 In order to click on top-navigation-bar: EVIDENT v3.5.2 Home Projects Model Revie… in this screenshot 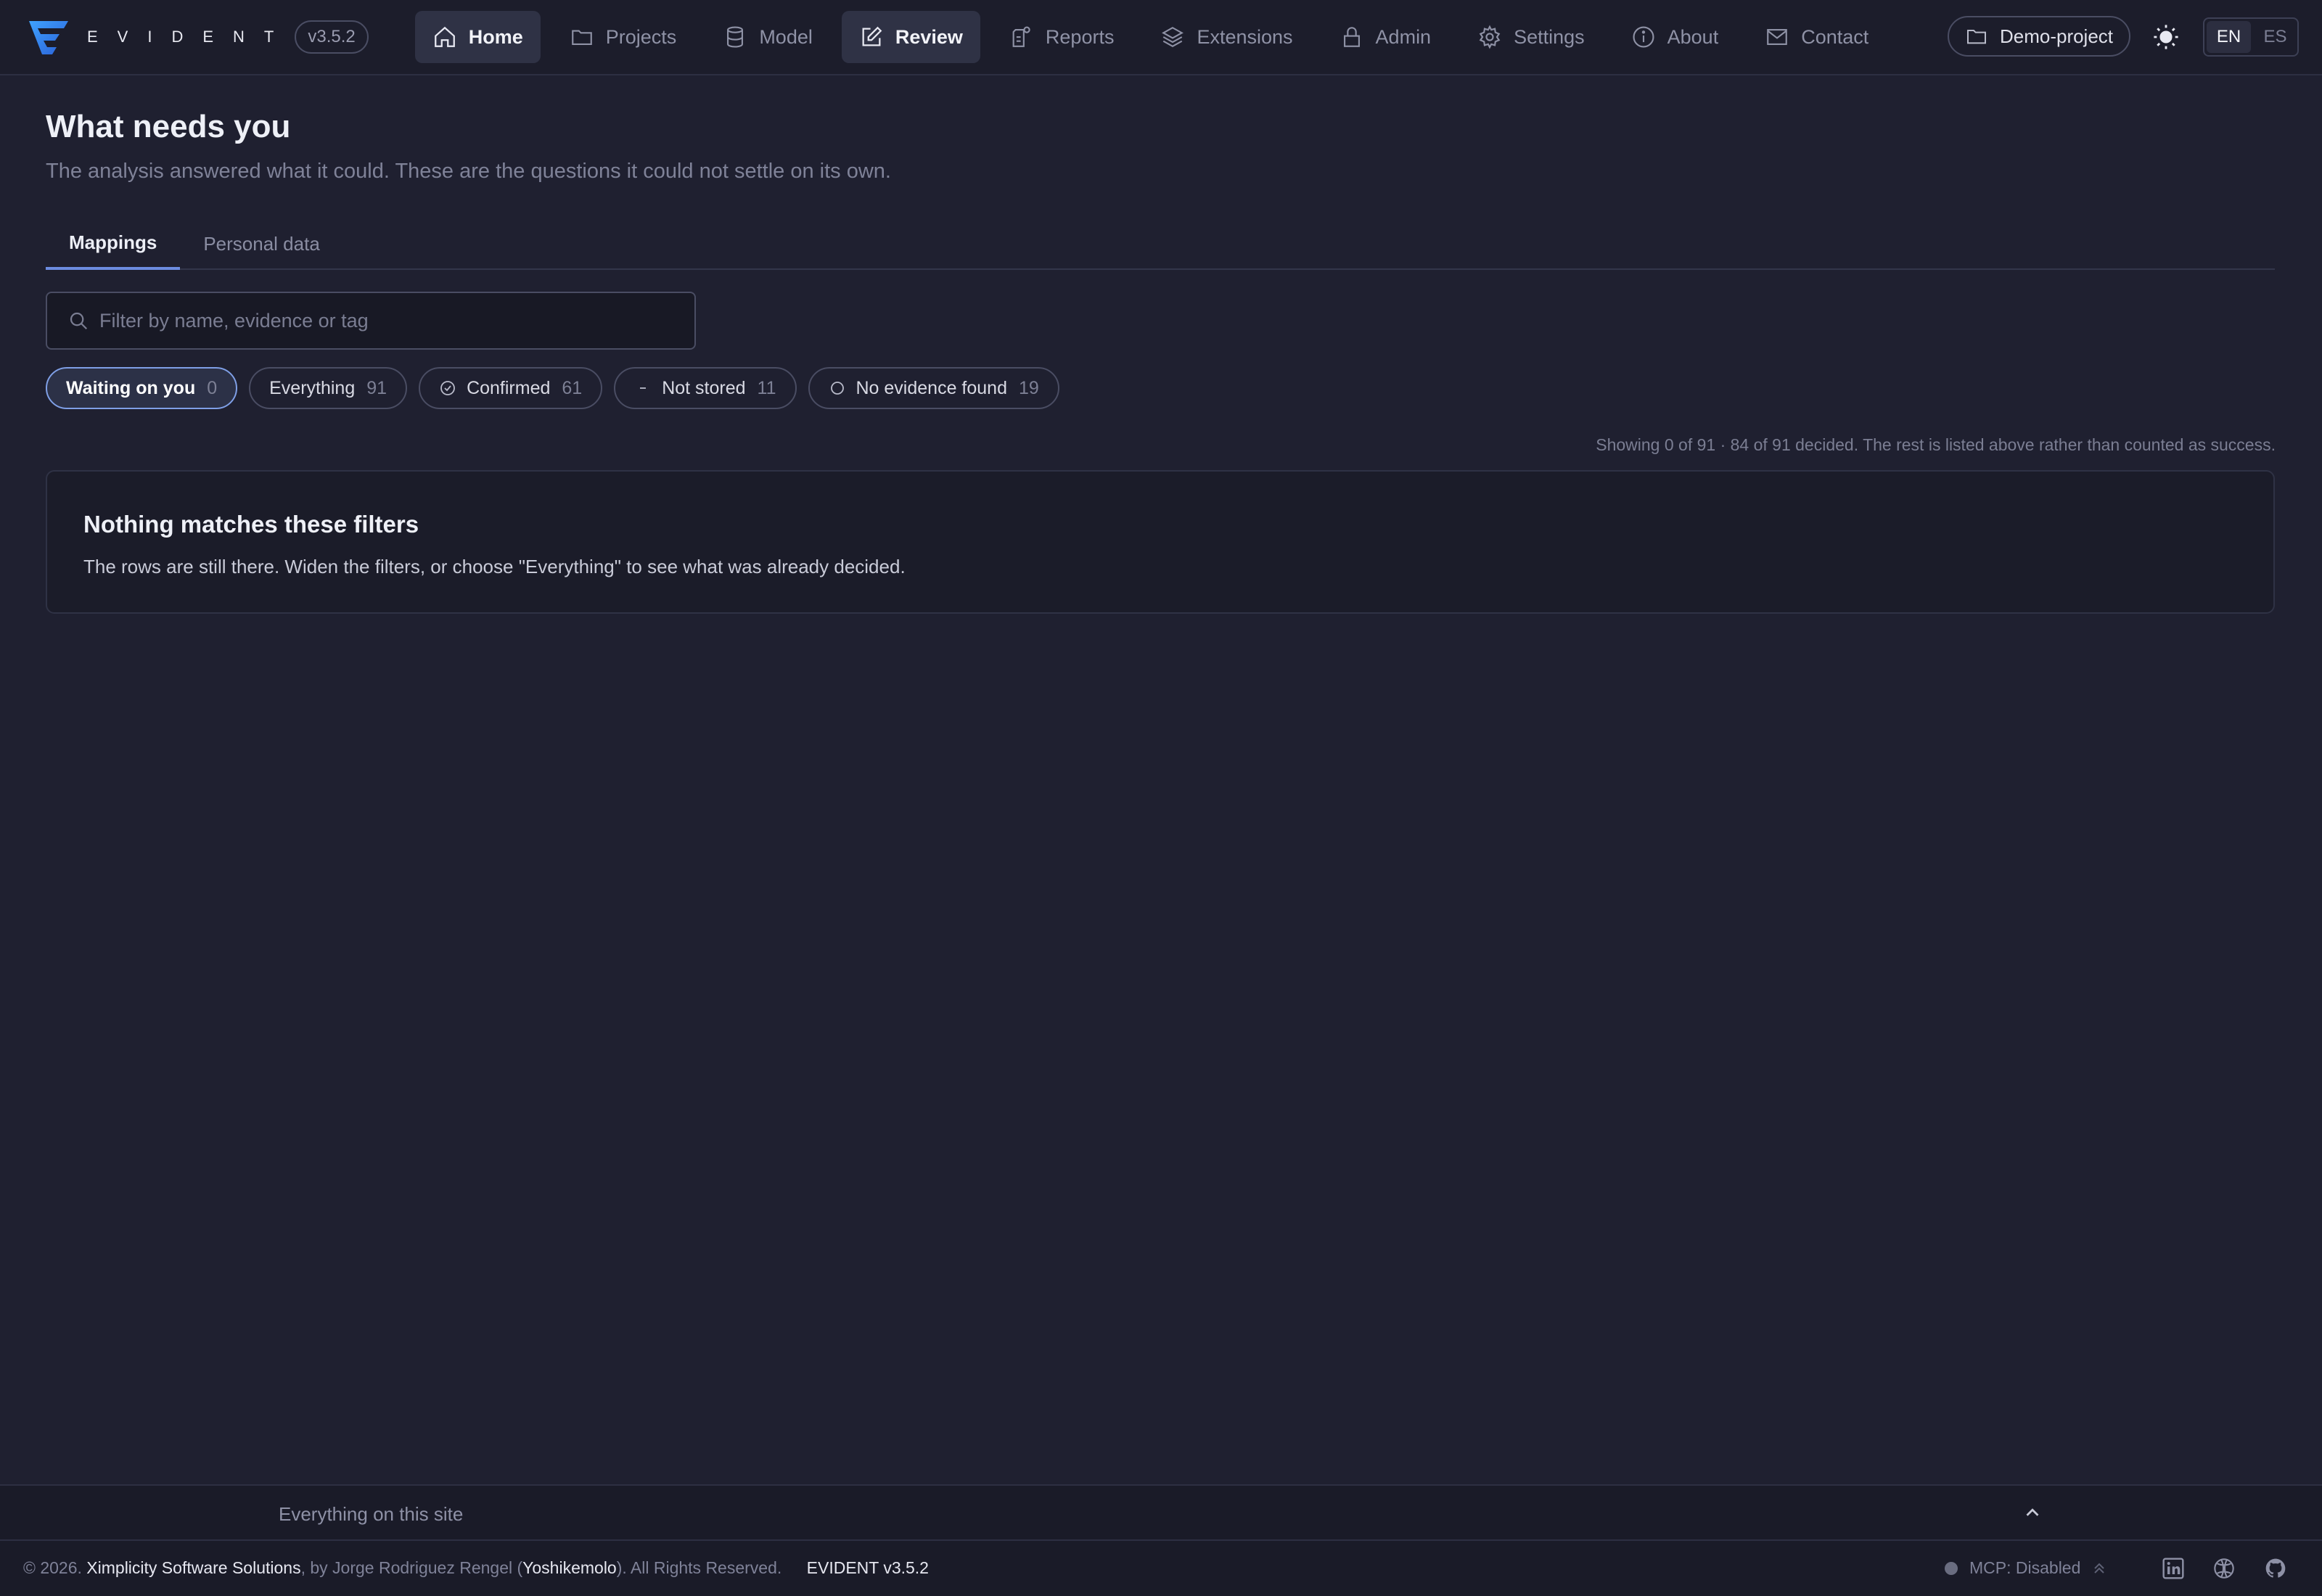, I will do `click(1161, 37)`.